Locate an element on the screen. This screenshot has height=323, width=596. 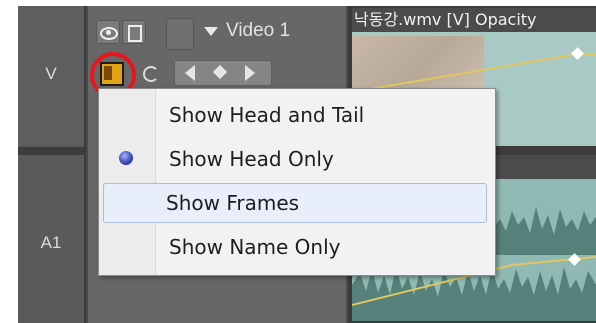
keyframe-navigator is located at coordinates (223, 73).